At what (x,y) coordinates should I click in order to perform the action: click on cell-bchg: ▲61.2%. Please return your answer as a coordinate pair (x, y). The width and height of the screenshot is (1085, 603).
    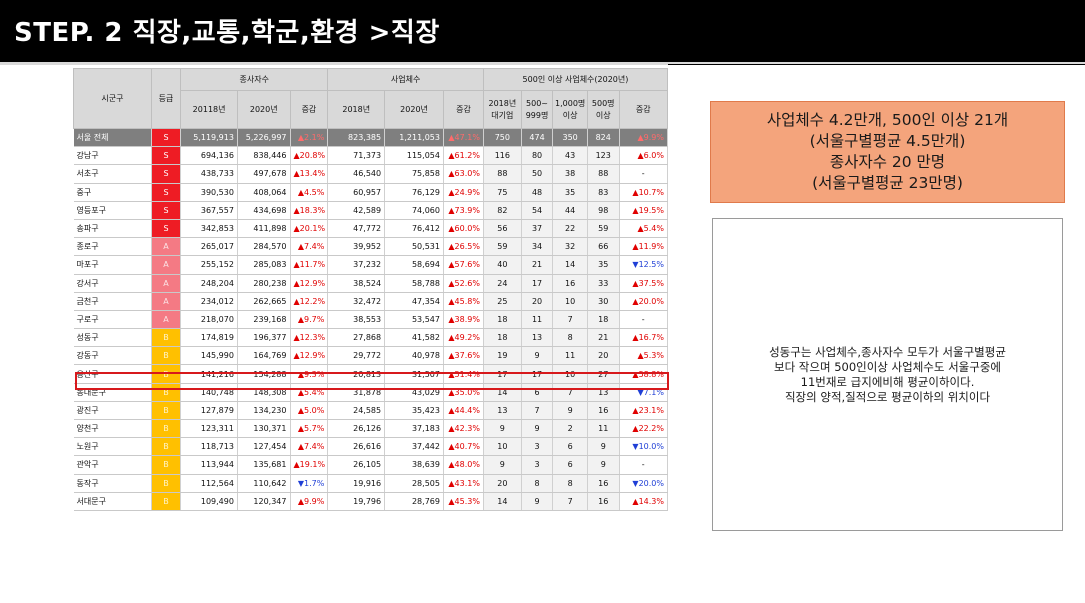
    Looking at the image, I should click on (463, 156).